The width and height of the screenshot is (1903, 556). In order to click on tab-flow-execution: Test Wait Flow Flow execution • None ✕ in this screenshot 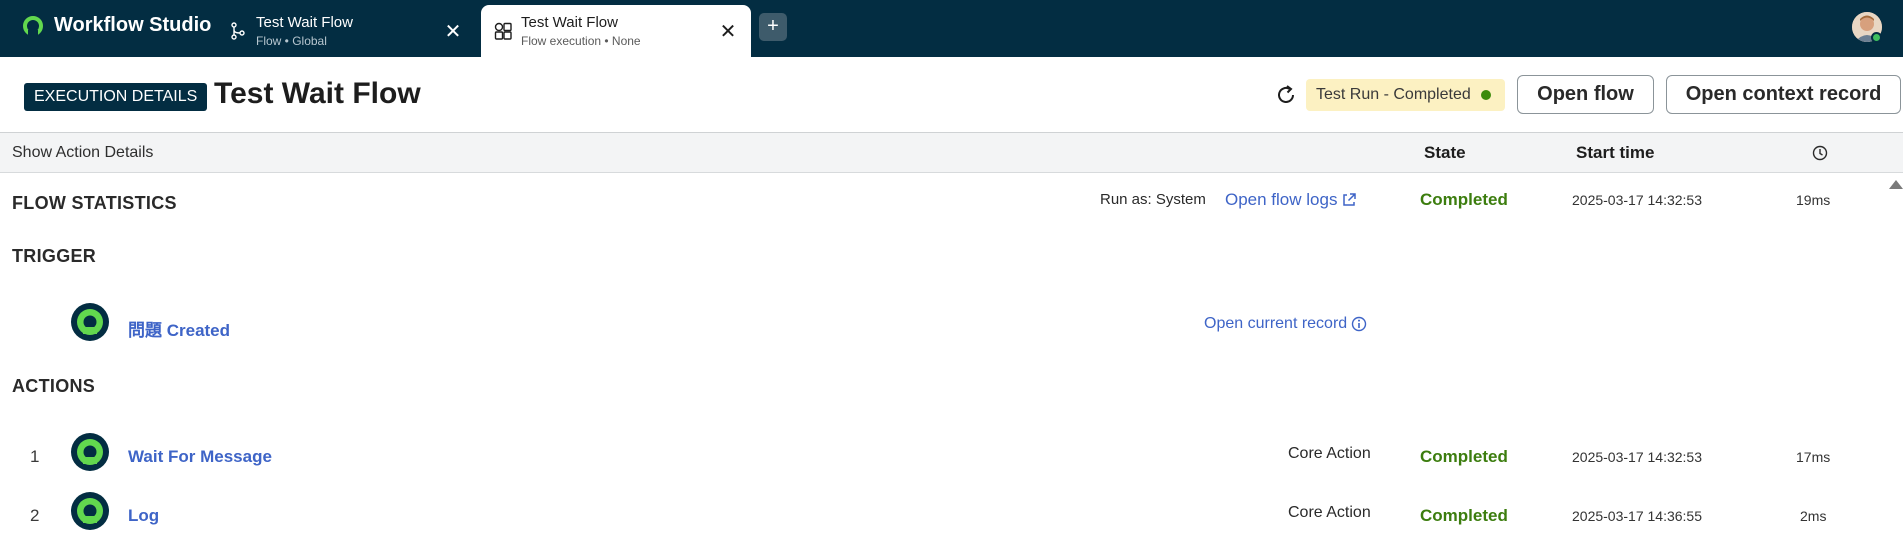, I will do `click(616, 31)`.